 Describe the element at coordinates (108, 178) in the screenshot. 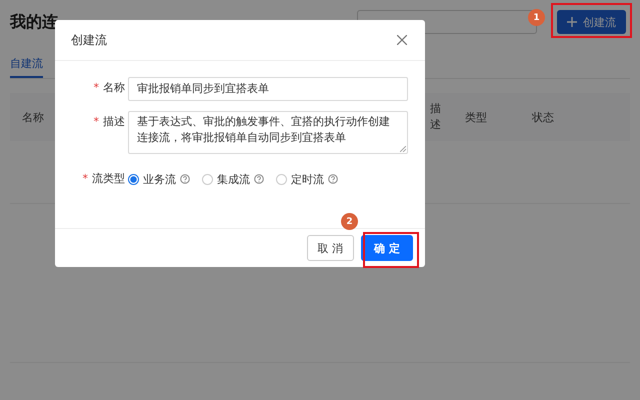

I see `field-label: 流类型` at that location.